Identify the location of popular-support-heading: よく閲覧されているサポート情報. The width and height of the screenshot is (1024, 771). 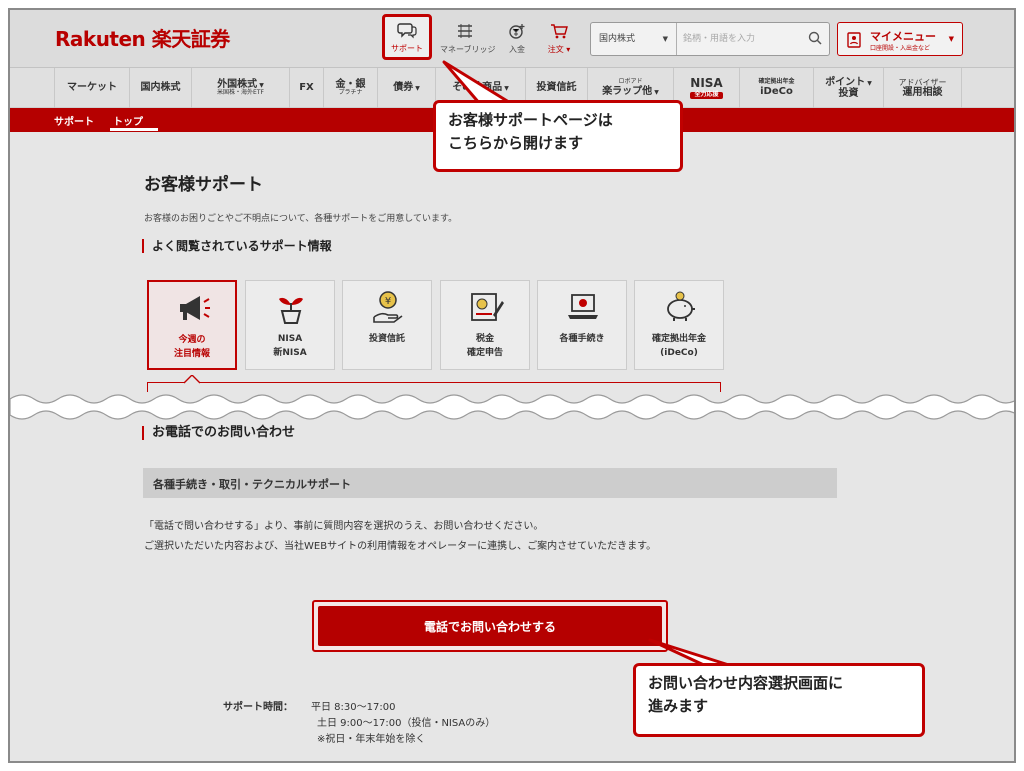
(237, 246).